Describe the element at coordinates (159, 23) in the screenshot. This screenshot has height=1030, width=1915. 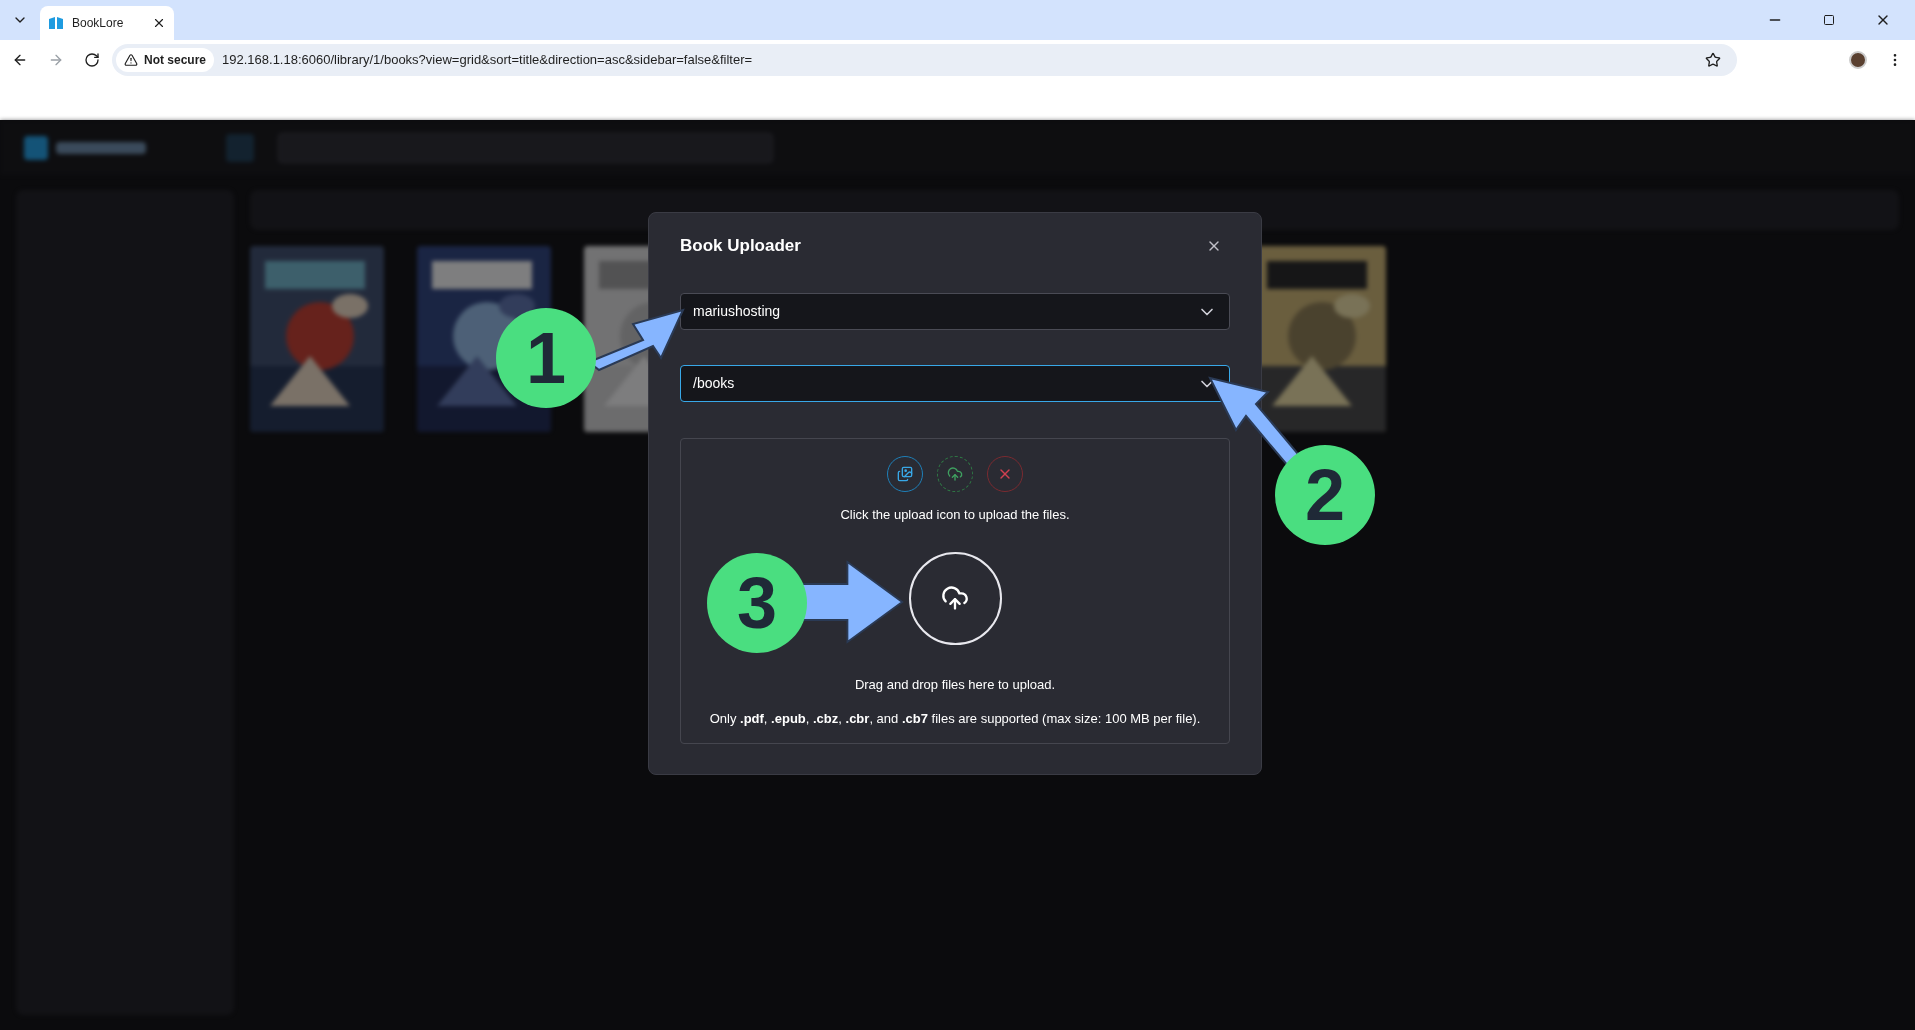
I see `close-icon` at that location.